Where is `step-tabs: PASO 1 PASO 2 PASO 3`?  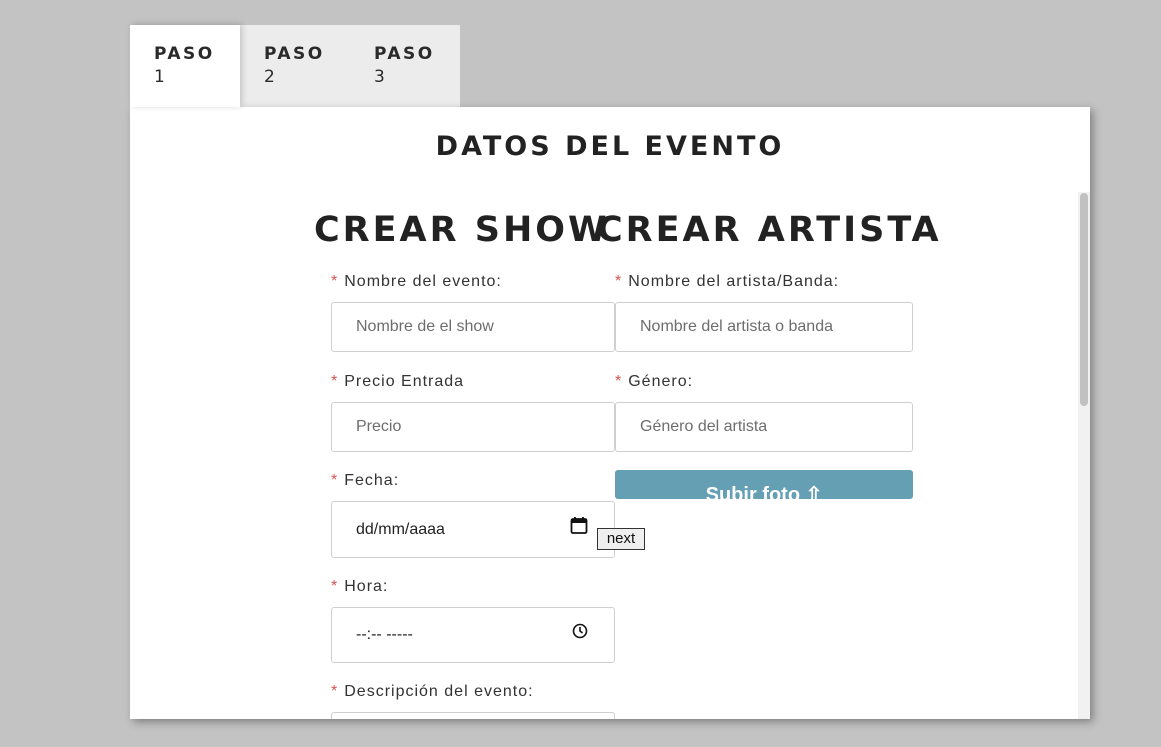
step-tabs: PASO 1 PASO 2 PASO 3 is located at coordinates (295, 66).